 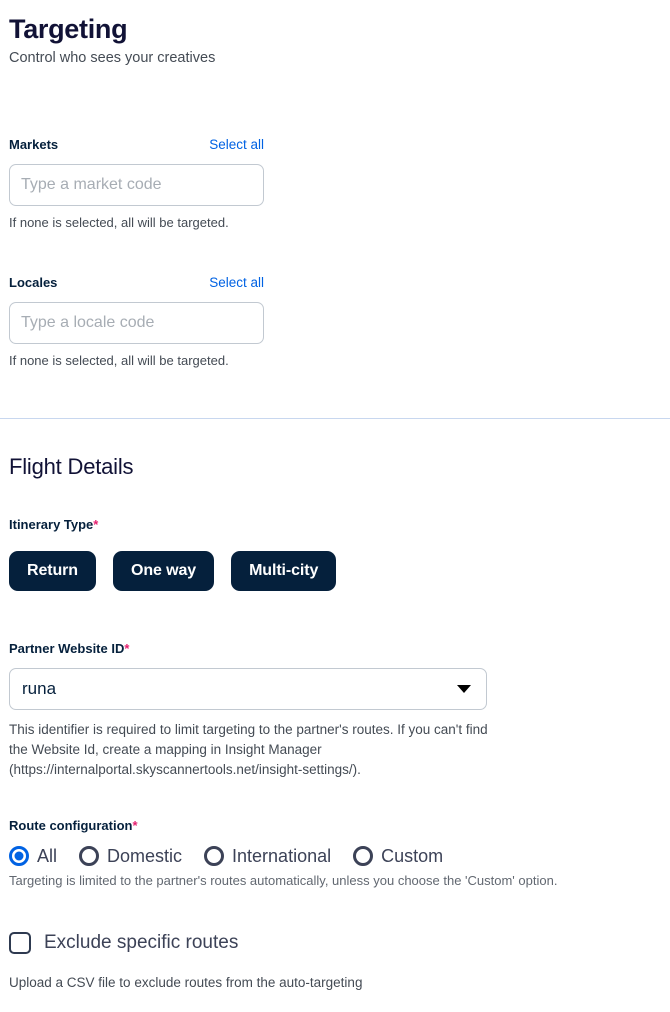 What do you see at coordinates (136, 283) in the screenshot?
I see `locales-field-header: Locales Select all` at bounding box center [136, 283].